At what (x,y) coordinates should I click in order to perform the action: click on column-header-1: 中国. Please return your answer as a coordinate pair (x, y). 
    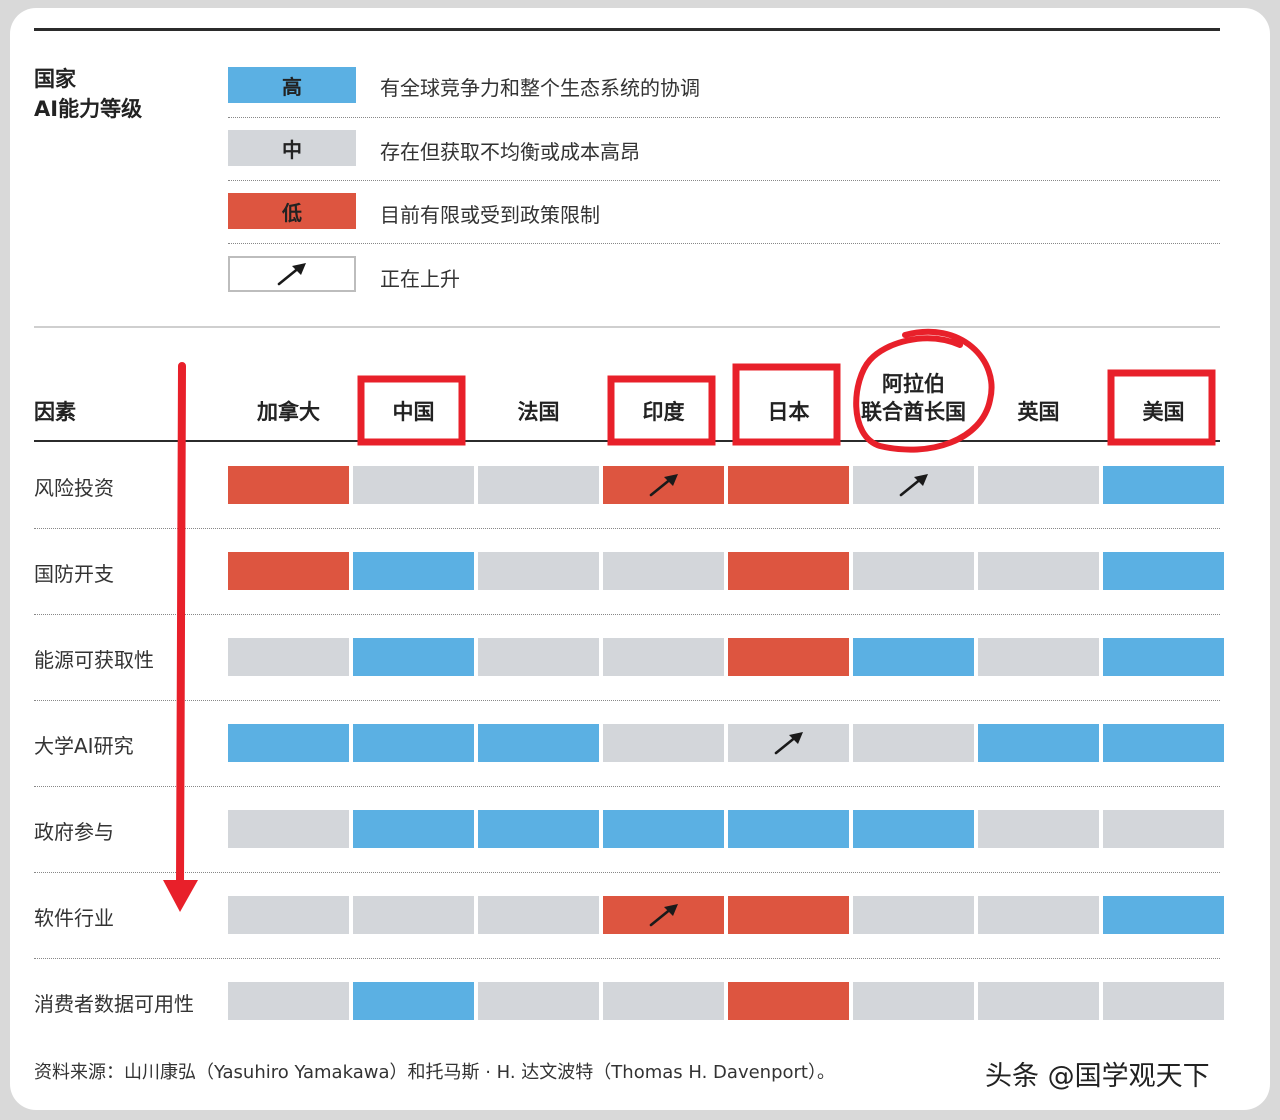
    Looking at the image, I should click on (413, 412).